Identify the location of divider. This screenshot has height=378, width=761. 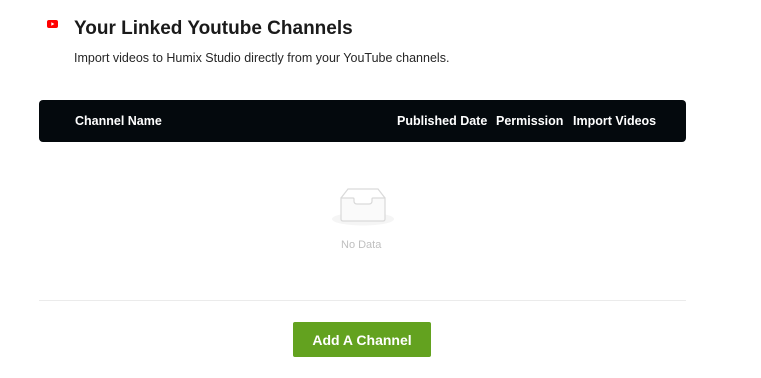
(362, 300).